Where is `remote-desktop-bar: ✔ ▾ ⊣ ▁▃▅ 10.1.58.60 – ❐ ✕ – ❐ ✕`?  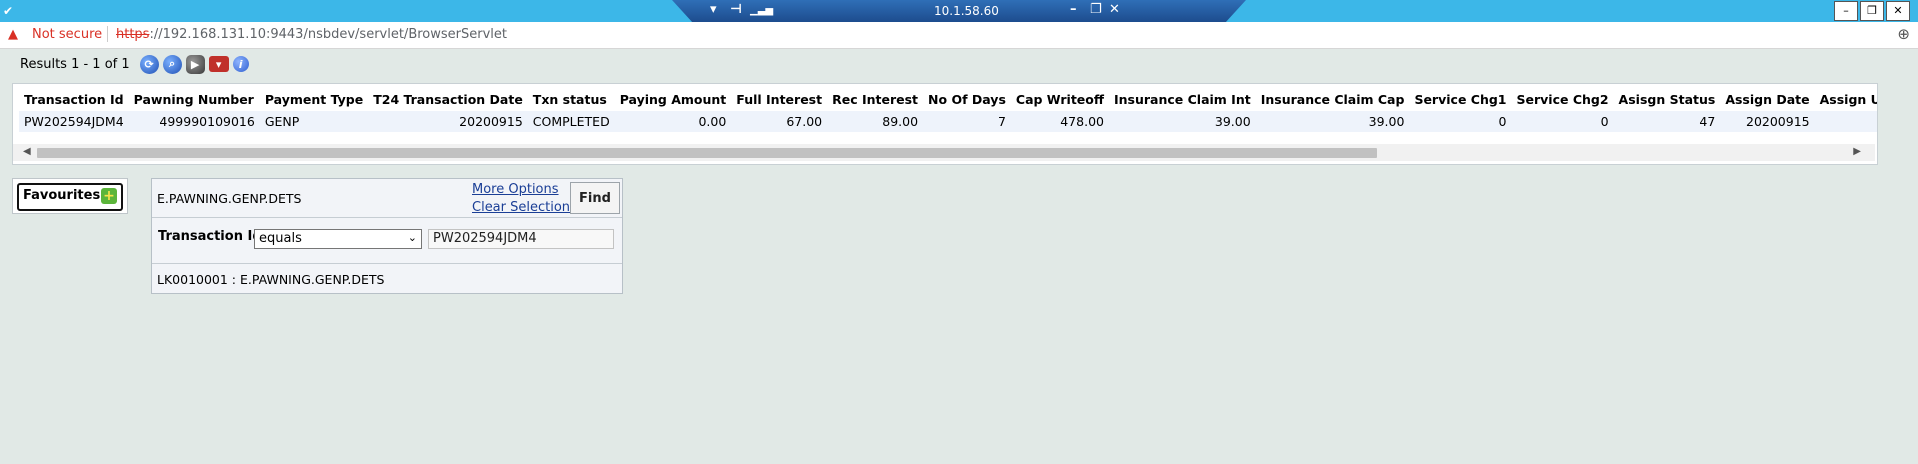 remote-desktop-bar: ✔ ▾ ⊣ ▁▃▅ 10.1.58.60 – ❐ ✕ – ❐ ✕ is located at coordinates (959, 11).